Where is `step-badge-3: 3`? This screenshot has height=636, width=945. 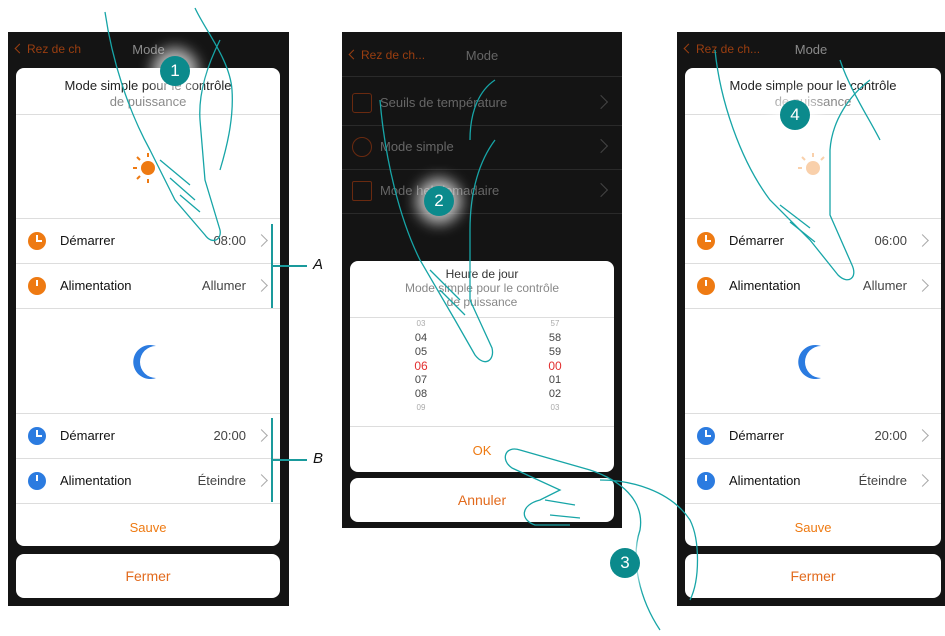
step-badge-3: 3 is located at coordinates (625, 563).